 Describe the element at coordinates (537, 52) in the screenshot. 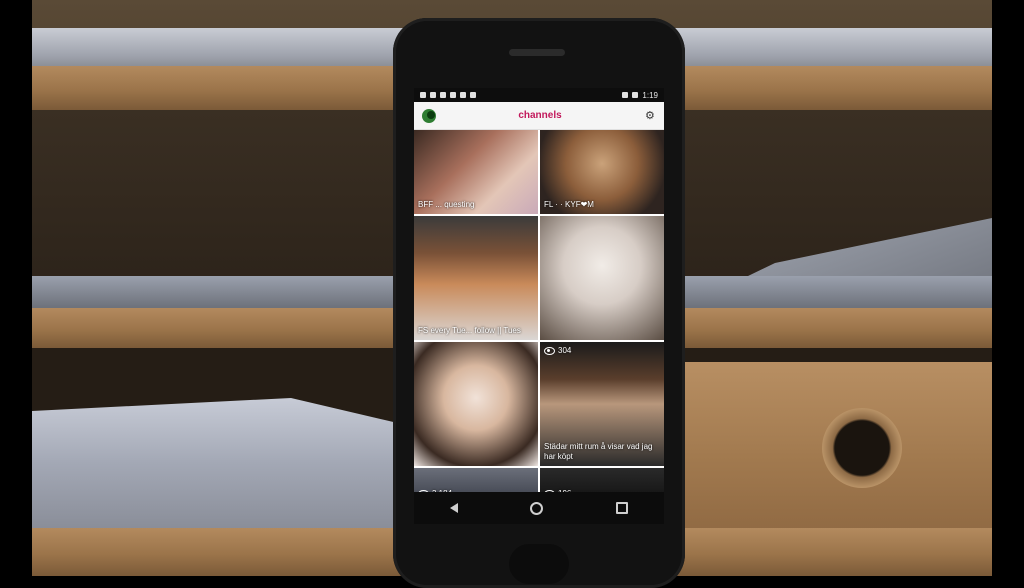

I see `phone-speaker` at that location.